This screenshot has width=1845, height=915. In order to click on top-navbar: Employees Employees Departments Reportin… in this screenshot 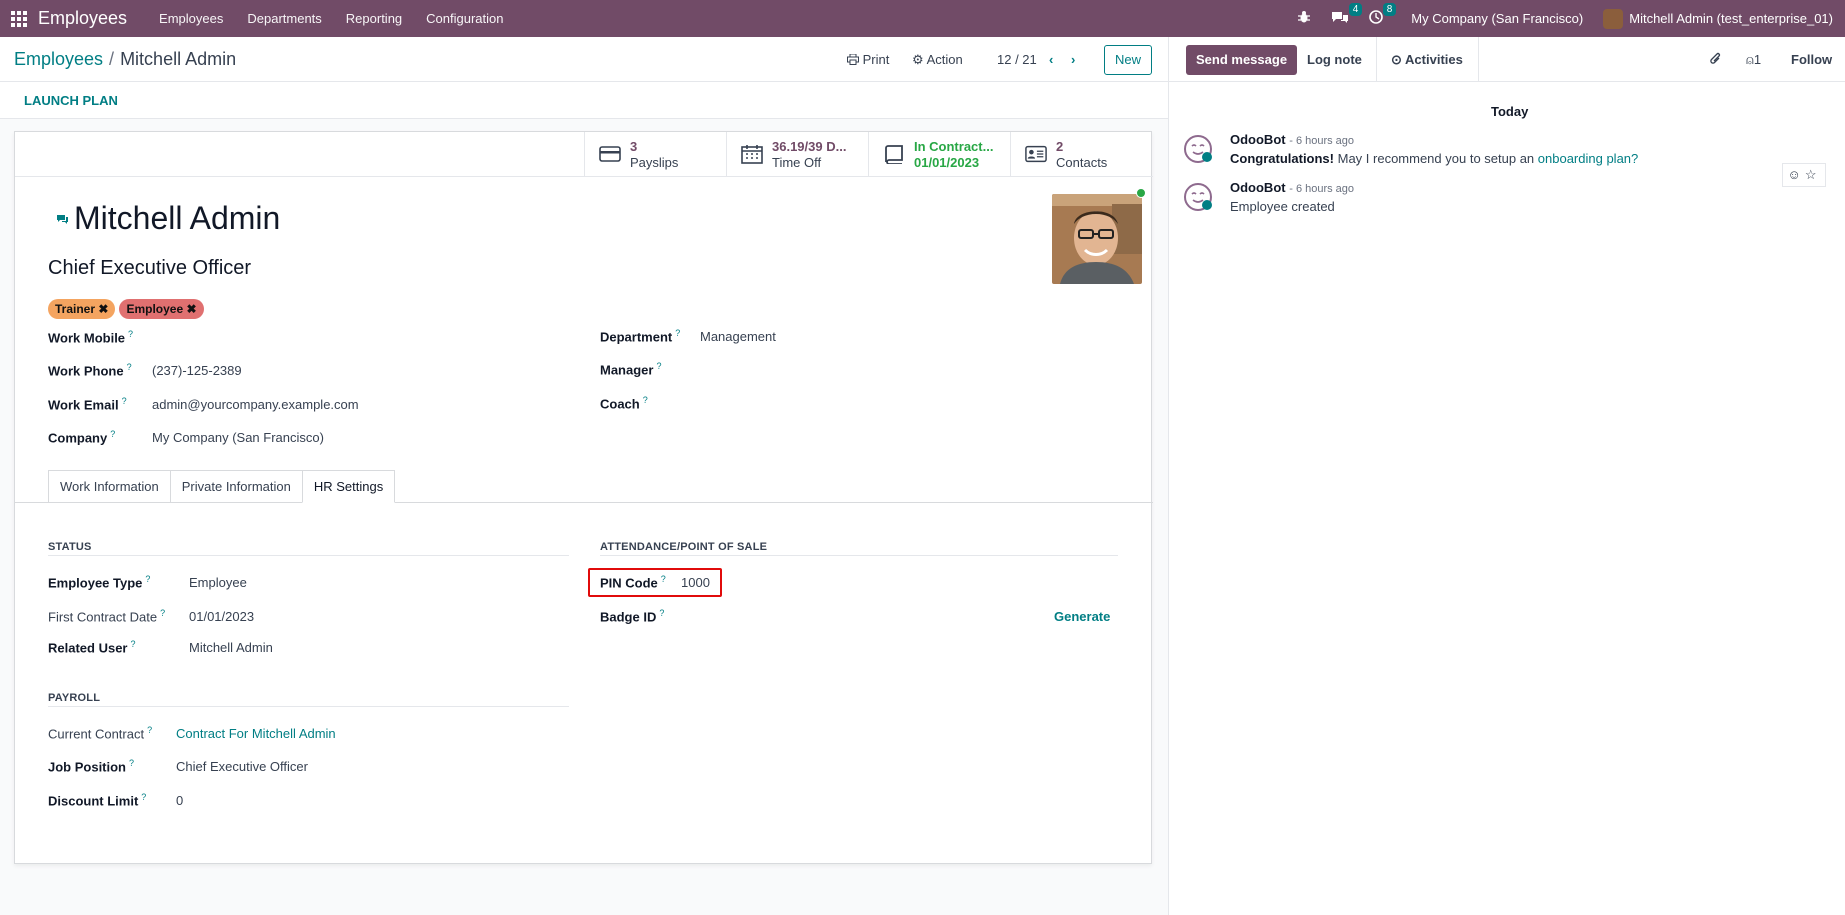, I will do `click(922, 18)`.